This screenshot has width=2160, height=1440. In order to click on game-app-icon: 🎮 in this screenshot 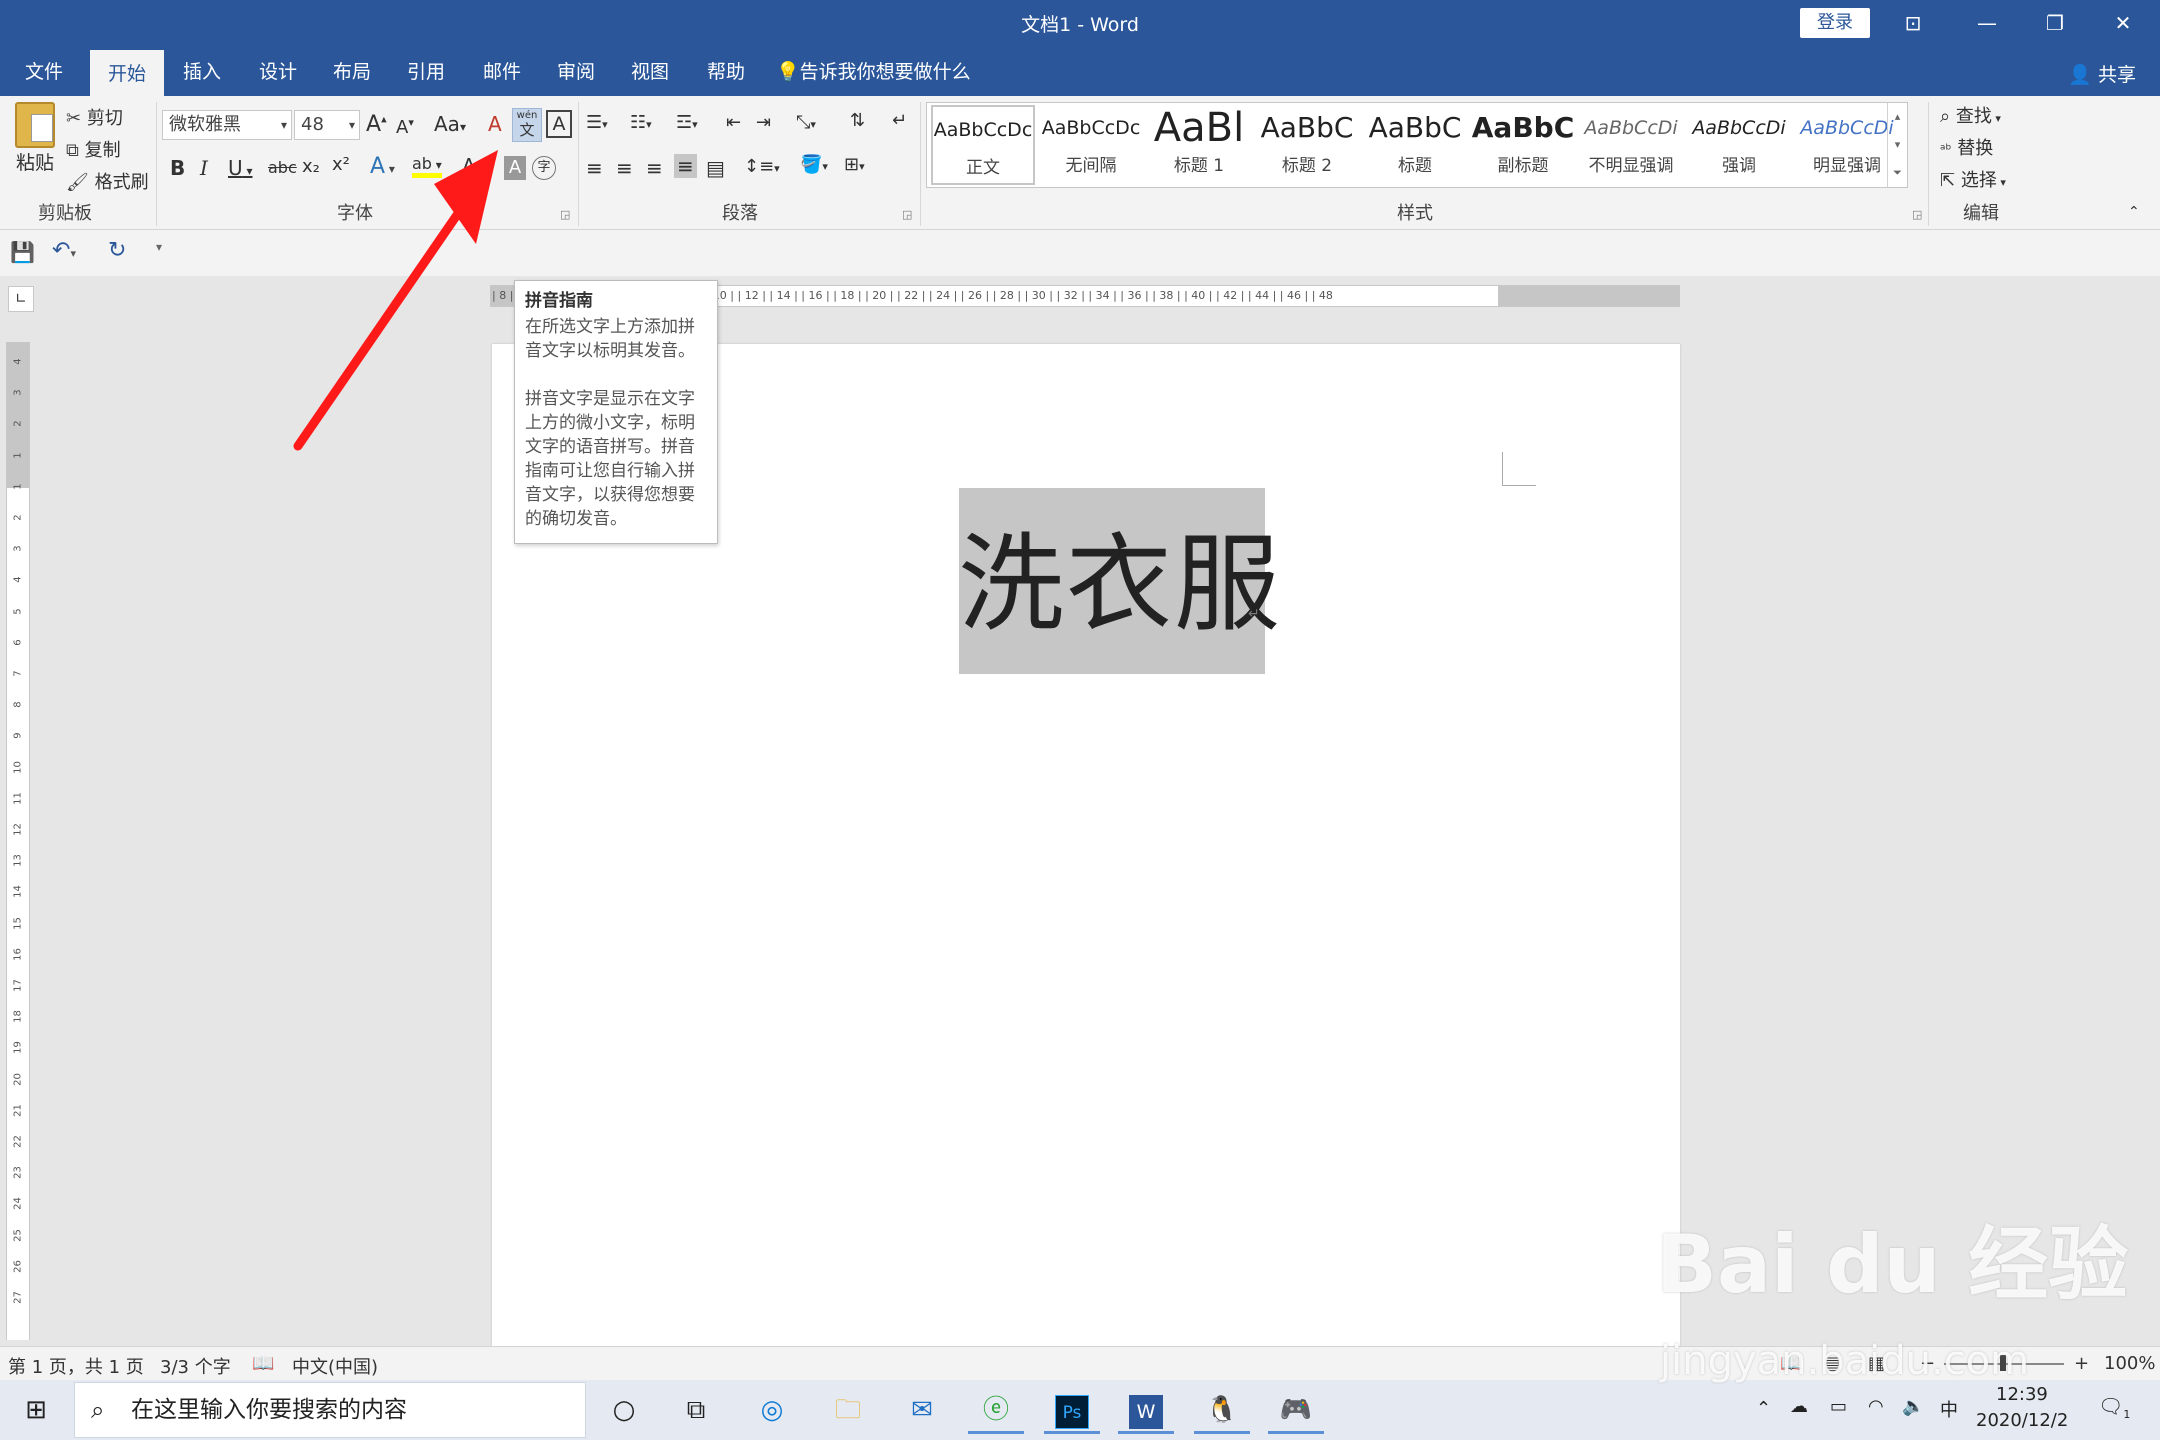, I will do `click(1296, 1410)`.